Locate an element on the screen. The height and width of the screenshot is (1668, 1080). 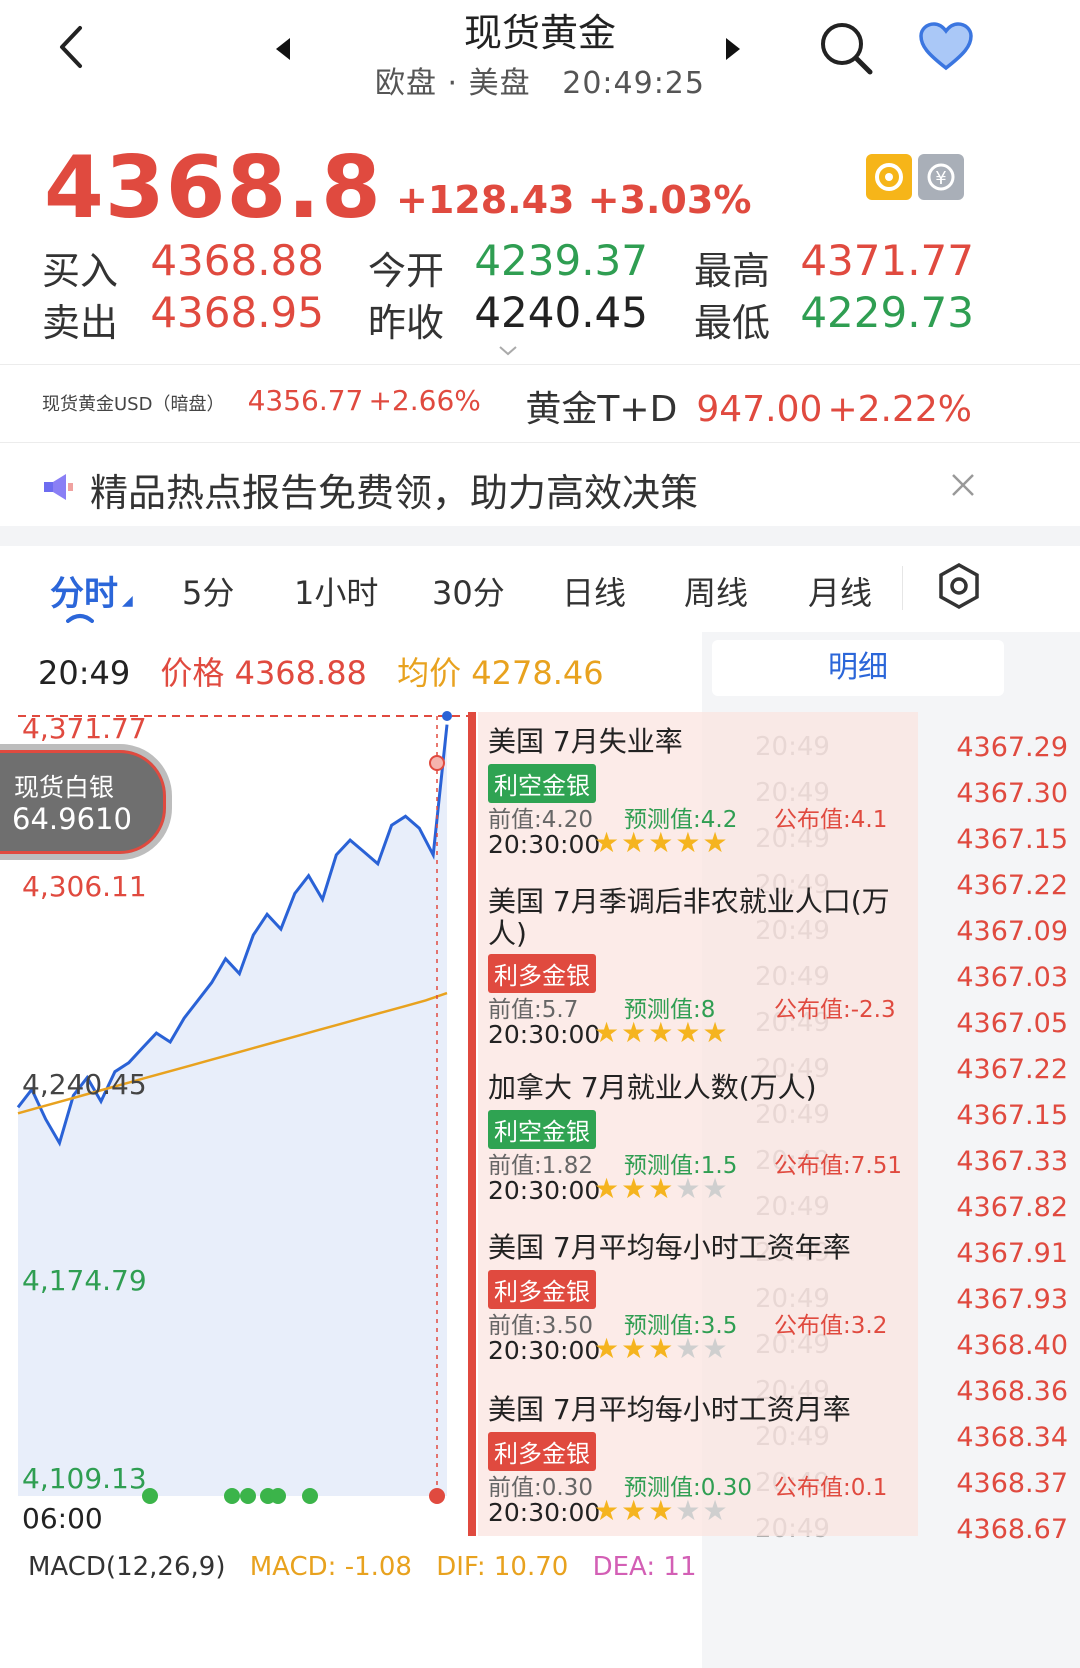
chart-info-bar: 20:49 价格 4368.88 均价 4278.46 is located at coordinates (321, 671).